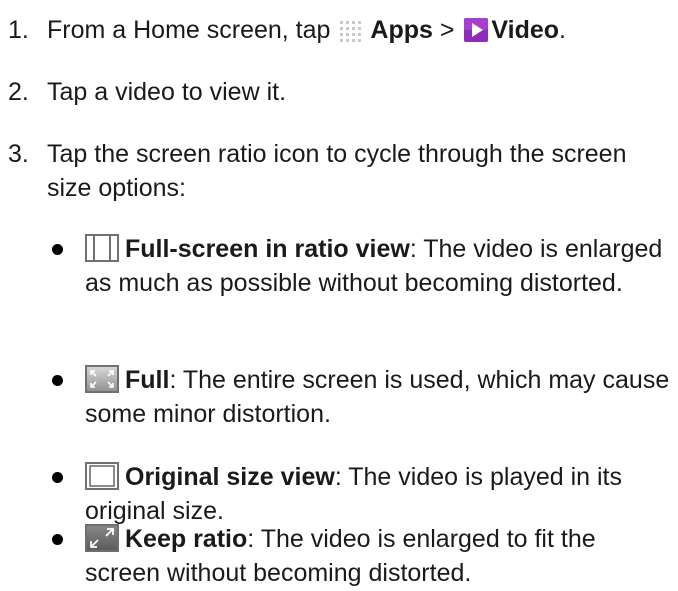  I want to click on option-title: Keep ratio, so click(186, 539).